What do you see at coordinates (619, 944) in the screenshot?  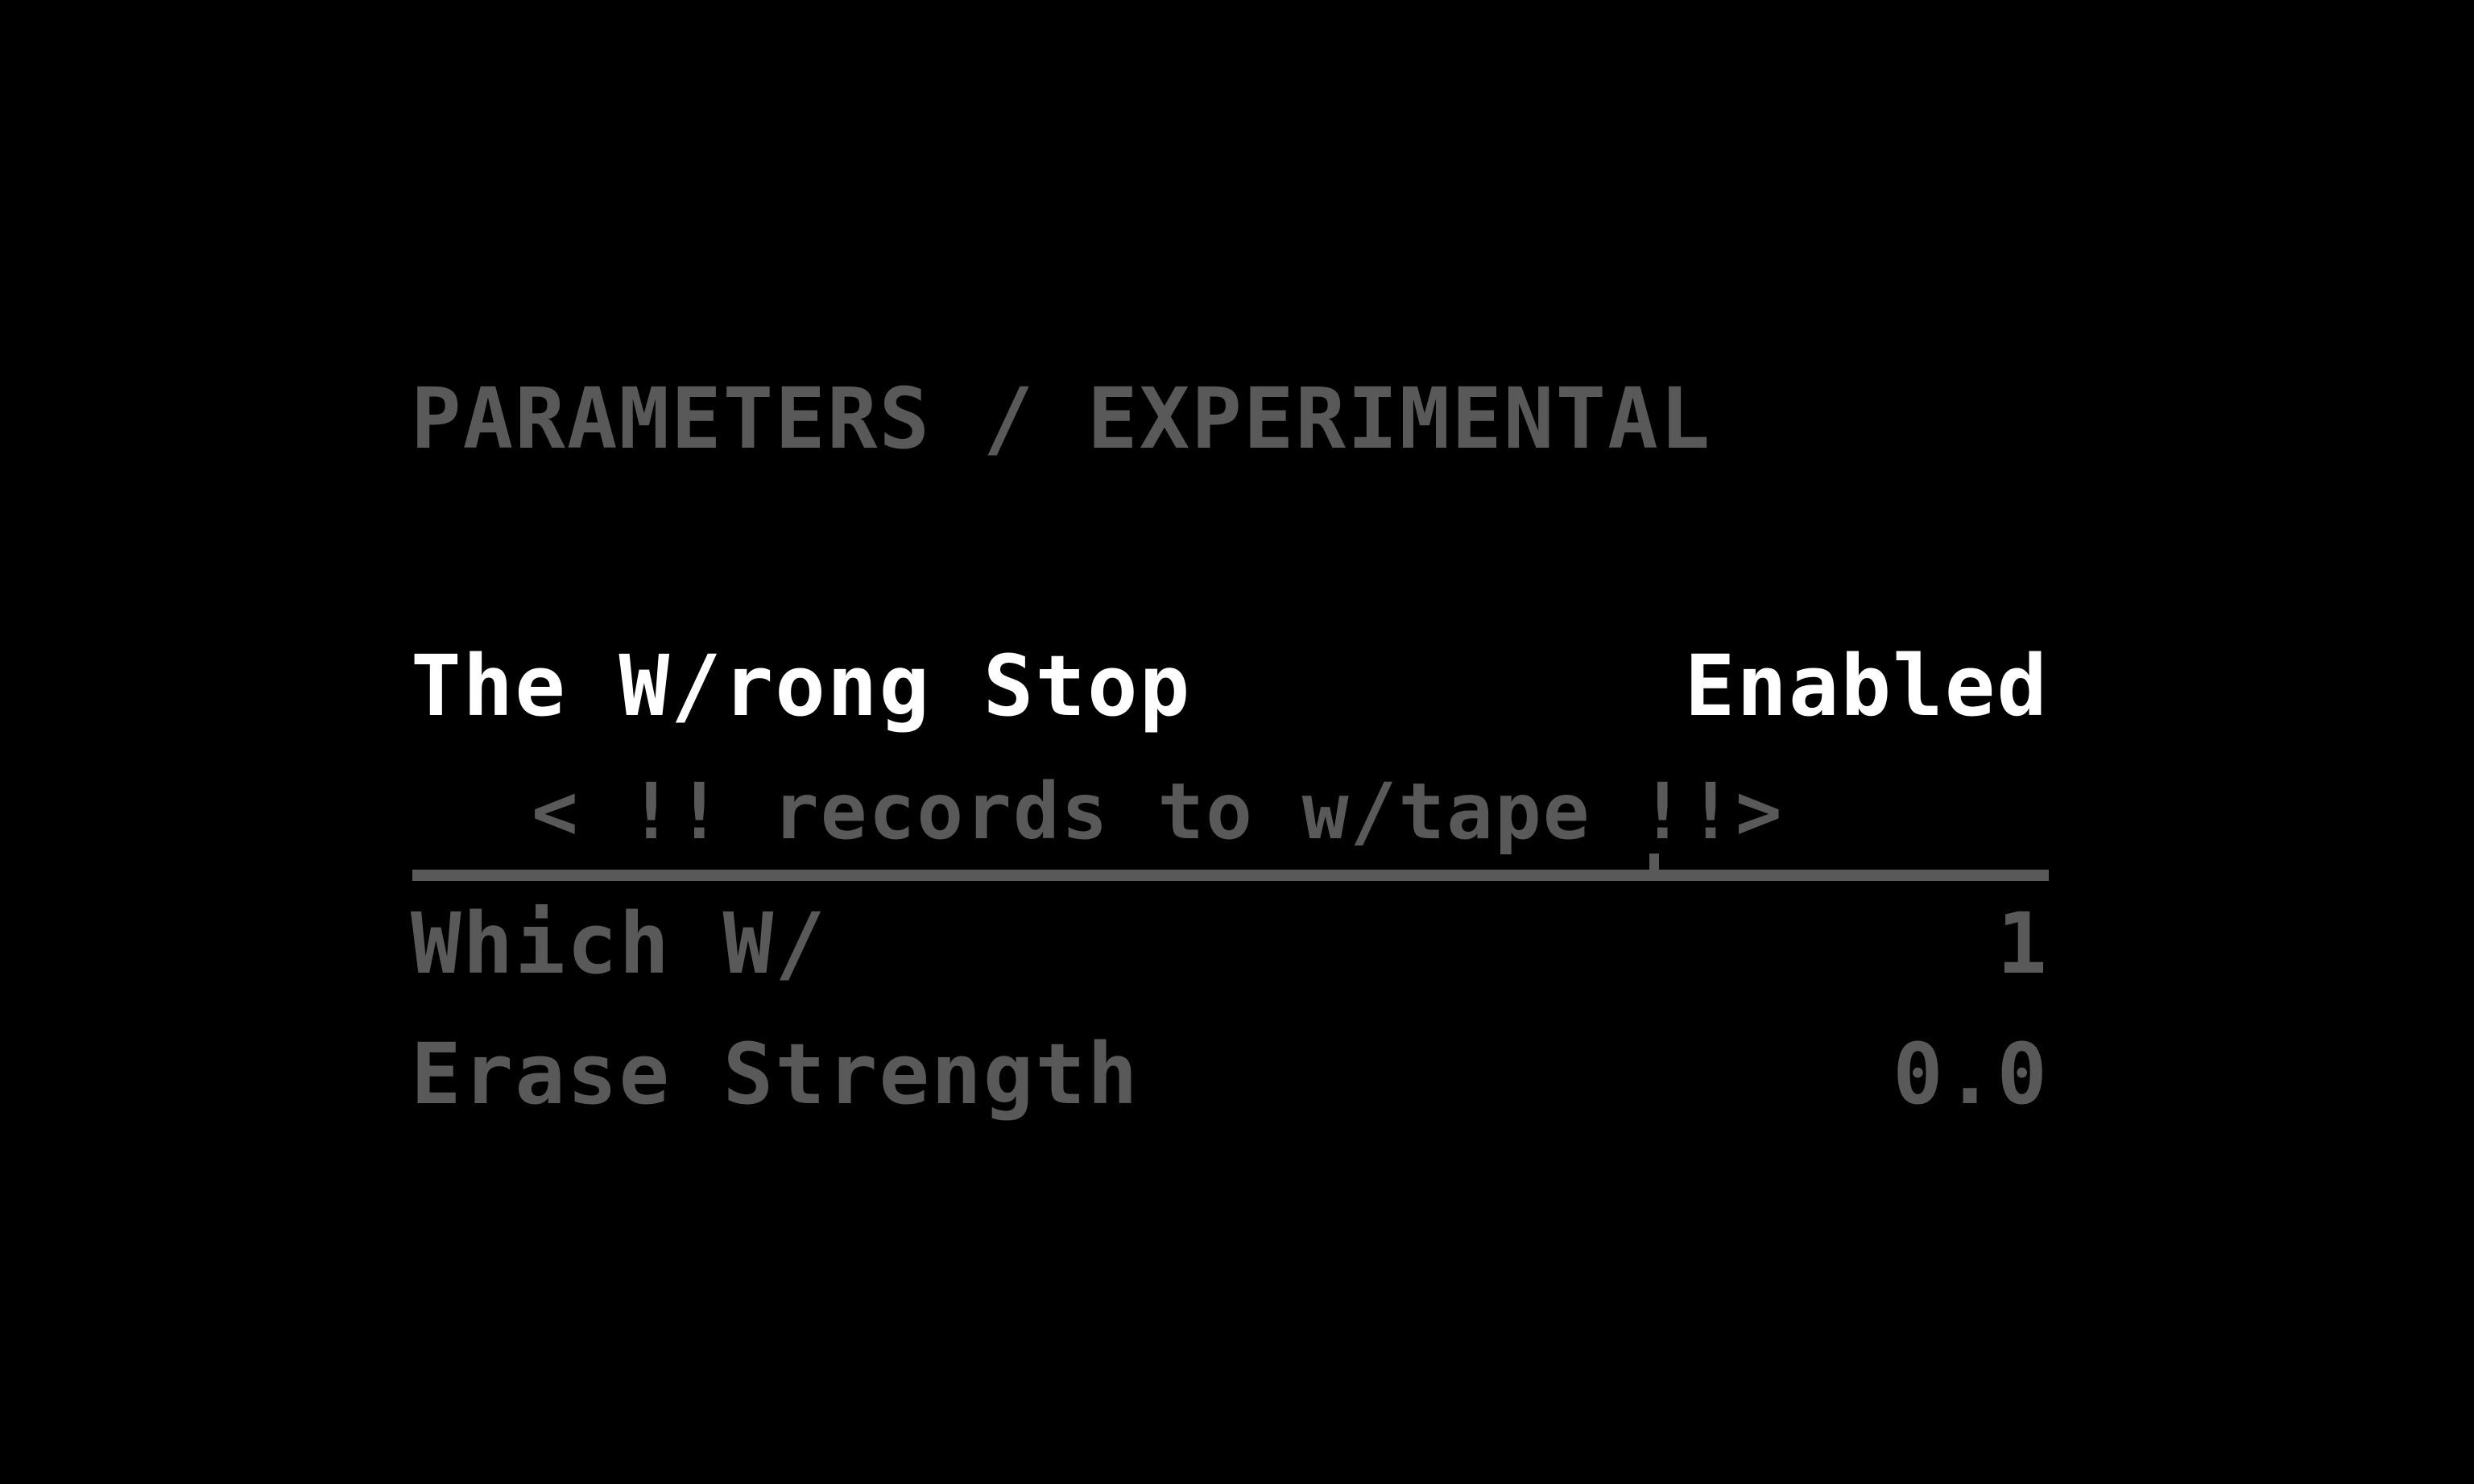 I see `param-which-w-label: Which W/` at bounding box center [619, 944].